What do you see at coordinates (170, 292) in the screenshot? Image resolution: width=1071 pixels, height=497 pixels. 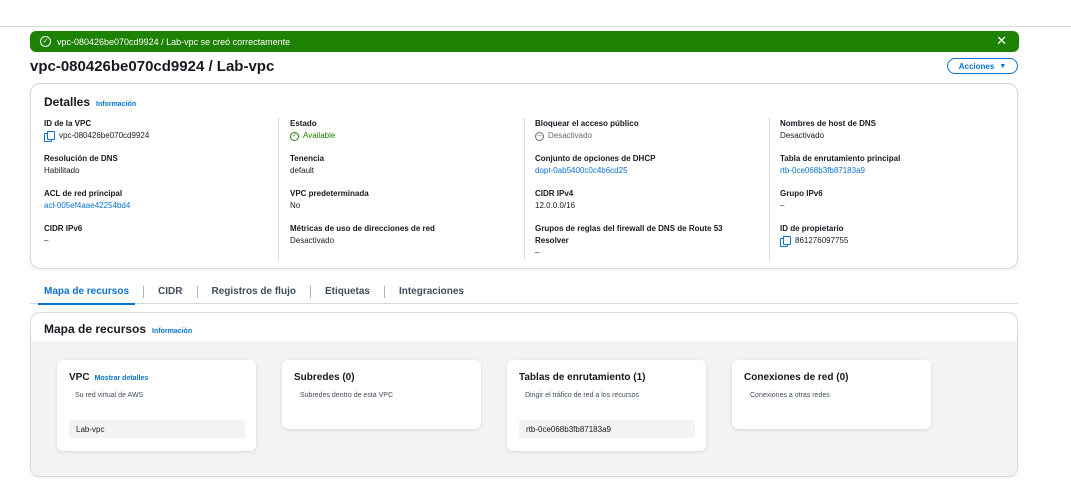 I see `tab-cidr: CIDR` at bounding box center [170, 292].